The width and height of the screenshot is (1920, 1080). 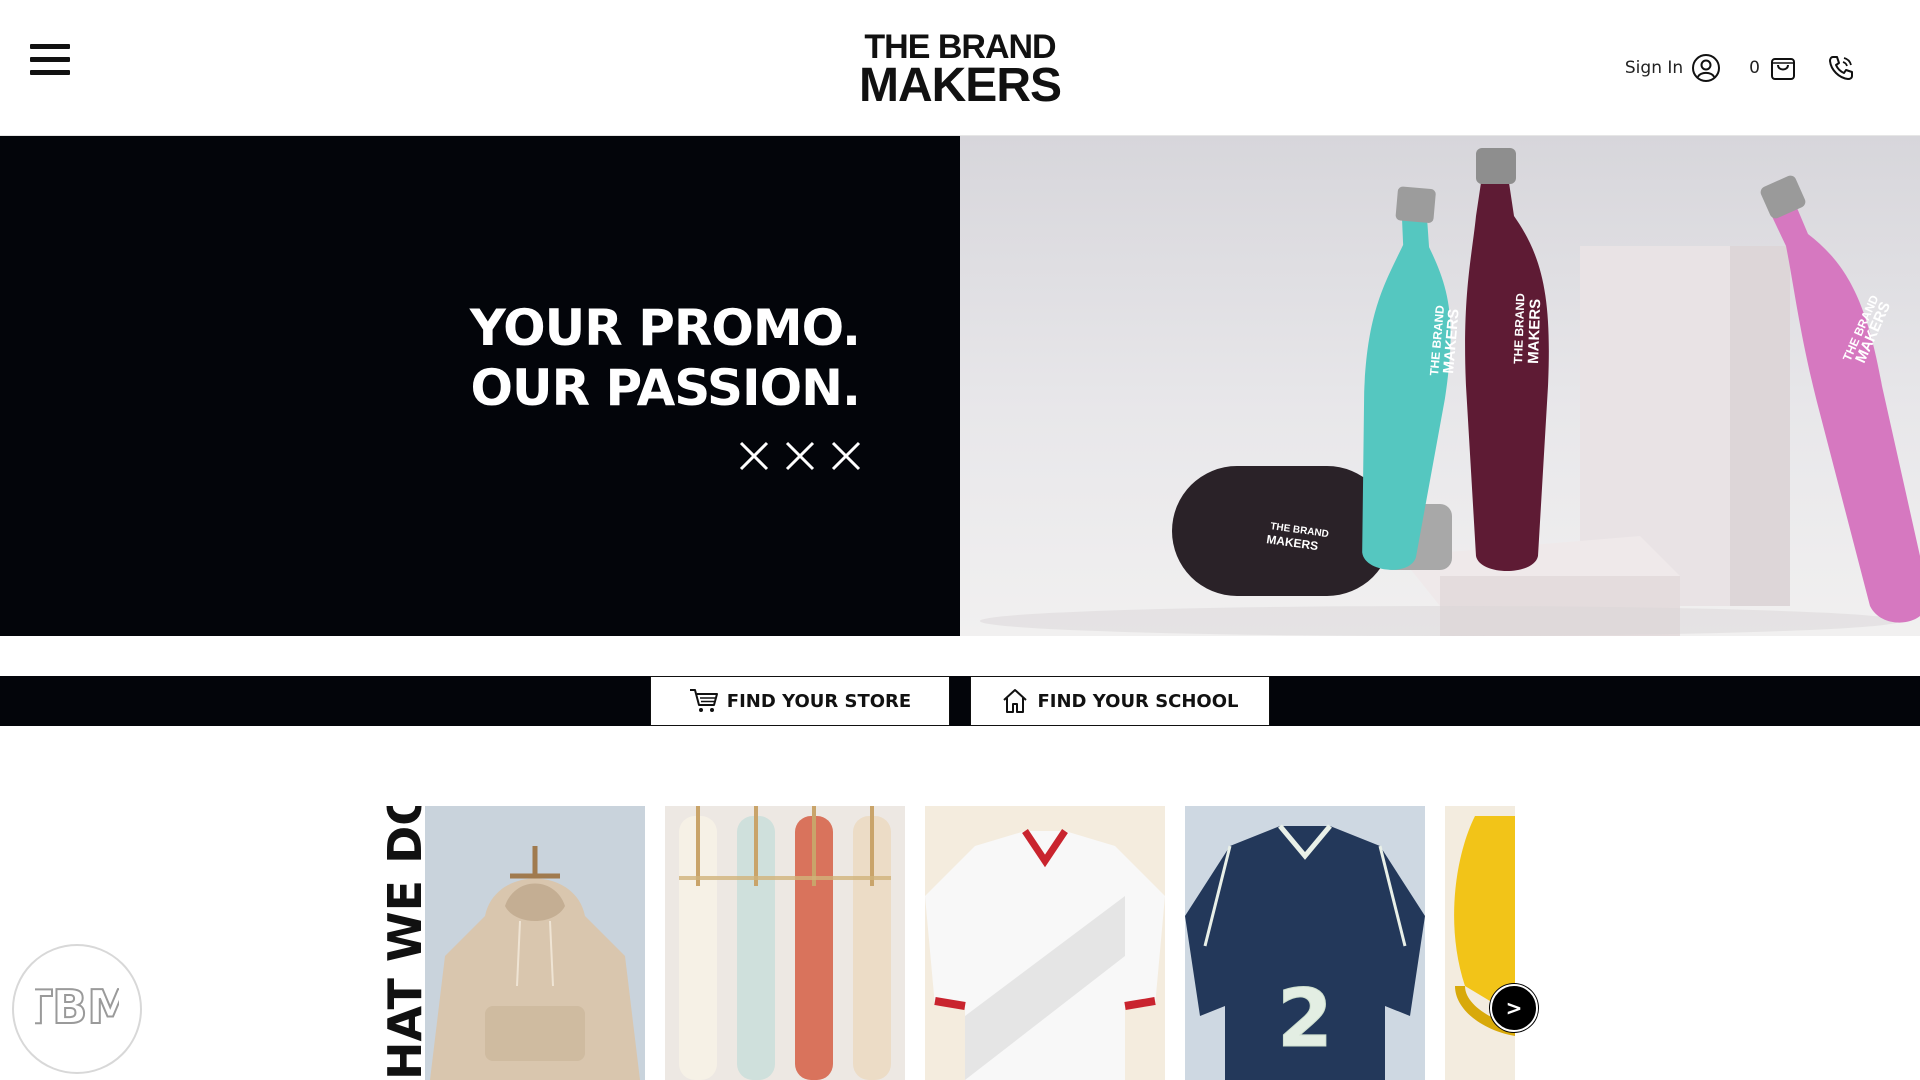 I want to click on navy-jersey-image: 2, so click(x=1305, y=943).